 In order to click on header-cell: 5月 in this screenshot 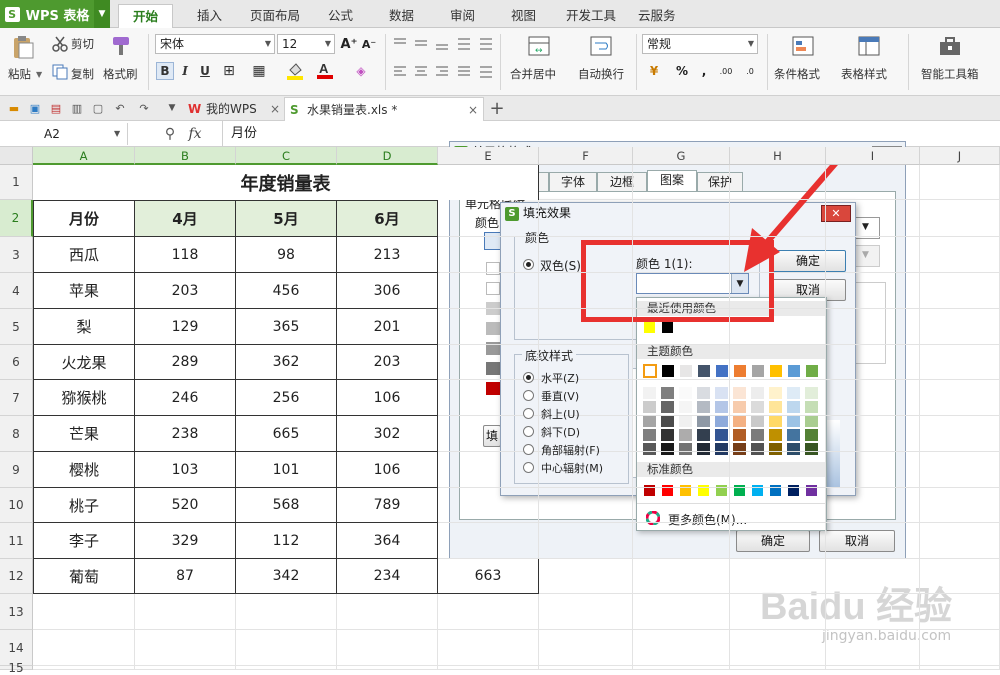, I will do `click(286, 218)`.